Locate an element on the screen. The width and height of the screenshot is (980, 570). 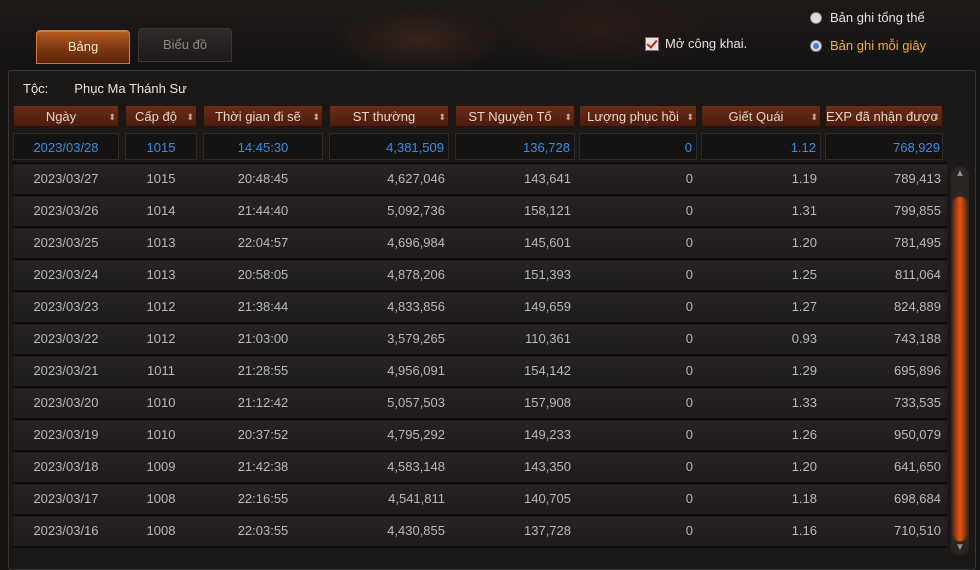
radio-overall: Bản ghi tổng thể is located at coordinates (867, 17).